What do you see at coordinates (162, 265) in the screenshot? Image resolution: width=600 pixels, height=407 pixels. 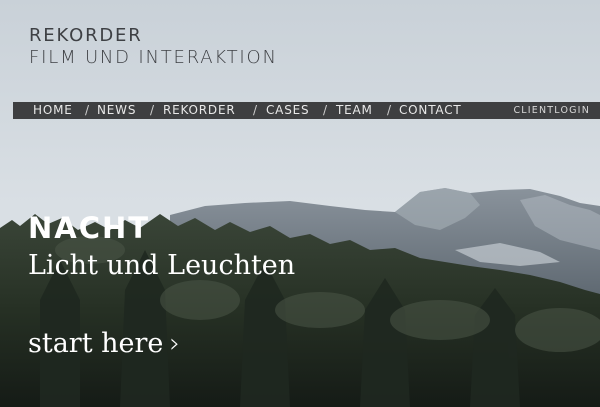 I see `hero-subline: Licht und Leuchten` at bounding box center [162, 265].